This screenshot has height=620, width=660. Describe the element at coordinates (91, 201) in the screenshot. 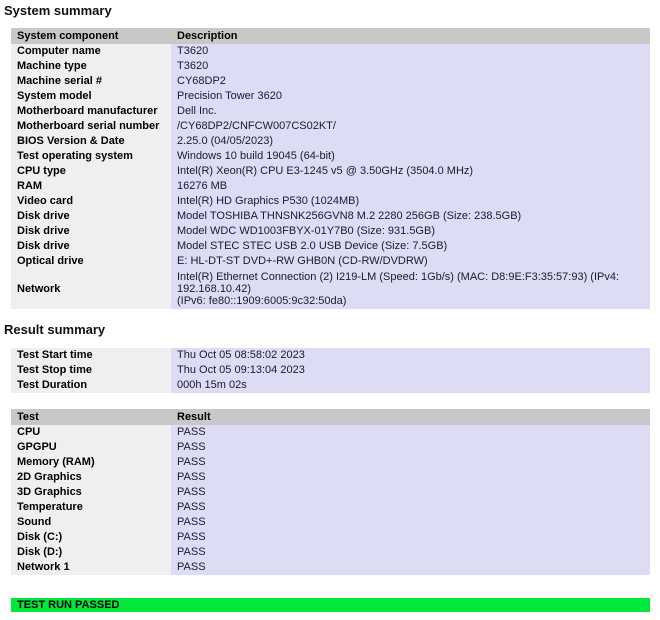

I see `row-label: Video card` at that location.